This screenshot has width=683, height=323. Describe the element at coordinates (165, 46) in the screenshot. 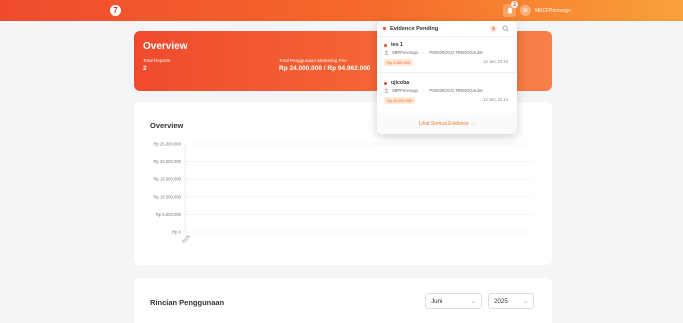

I see `banner-title: Overview` at that location.